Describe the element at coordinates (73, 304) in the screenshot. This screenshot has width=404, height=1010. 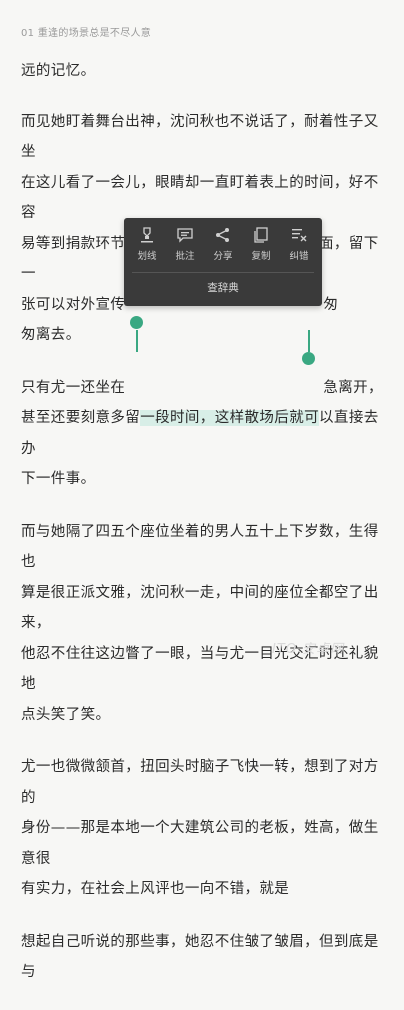
I see `text-fragment: 张可以对外宣传` at that location.